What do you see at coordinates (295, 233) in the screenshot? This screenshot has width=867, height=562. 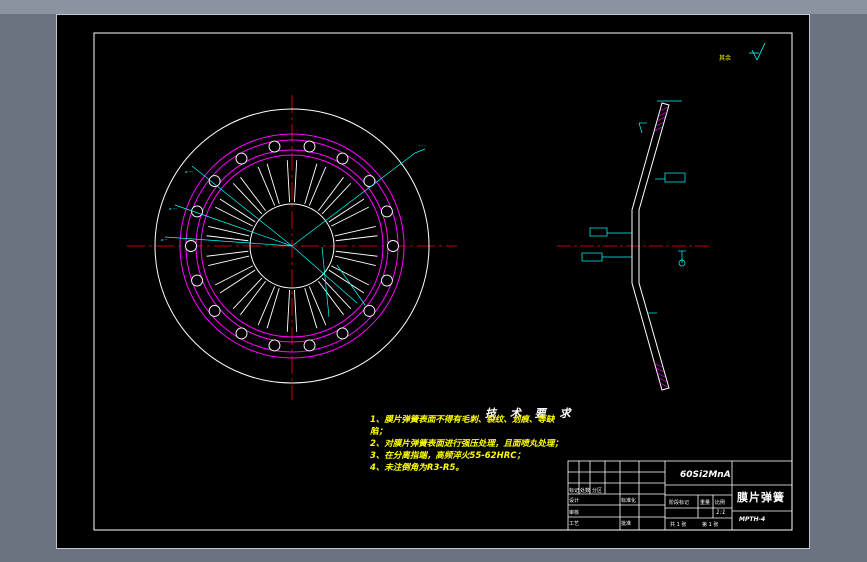 I see `front-dimension-leaders` at bounding box center [295, 233].